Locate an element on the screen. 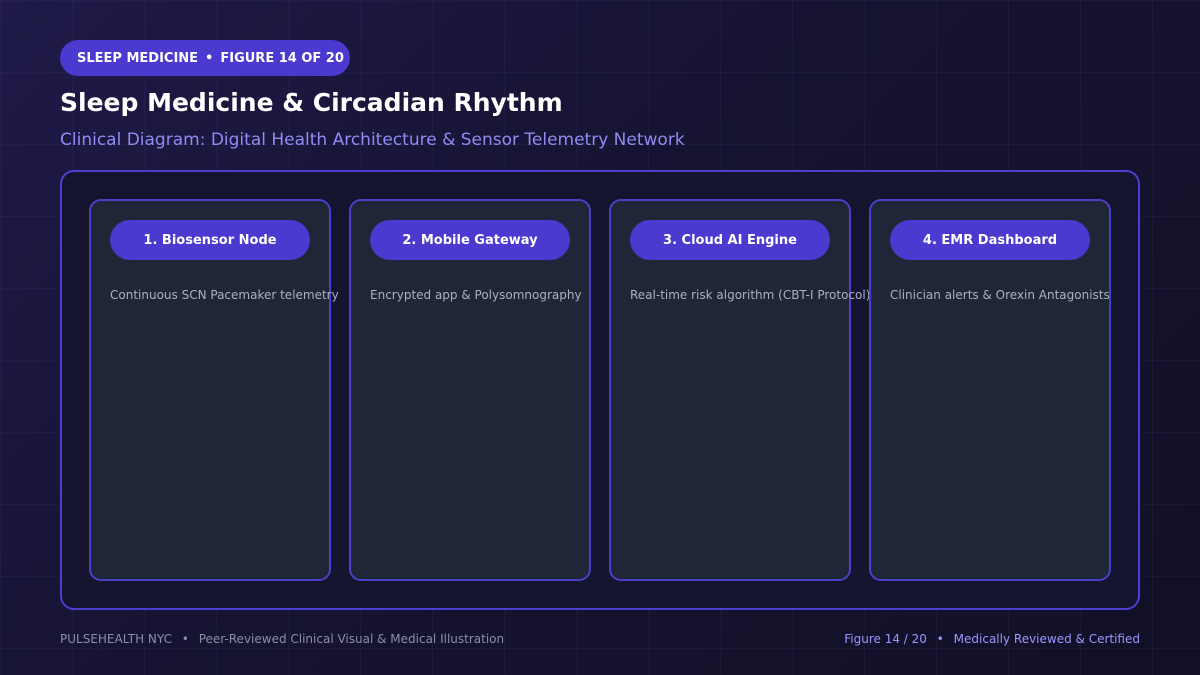 The width and height of the screenshot is (1200, 675). figure-label: FIGURE 14 OF 20 is located at coordinates (282, 58).